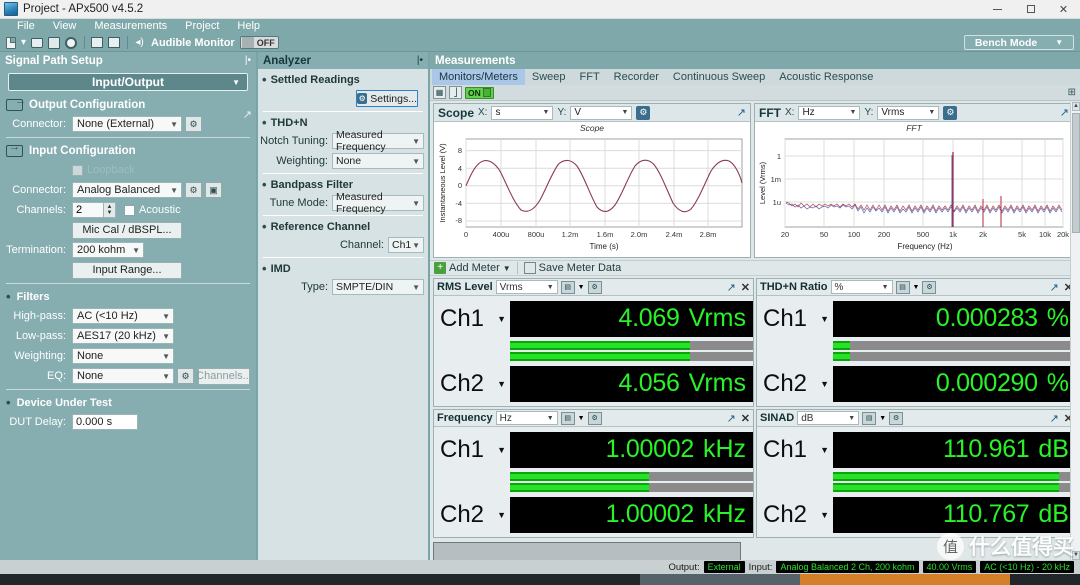 This screenshot has width=1080, height=585. What do you see at coordinates (1045, 579) in the screenshot?
I see `taskbar-tray` at bounding box center [1045, 579].